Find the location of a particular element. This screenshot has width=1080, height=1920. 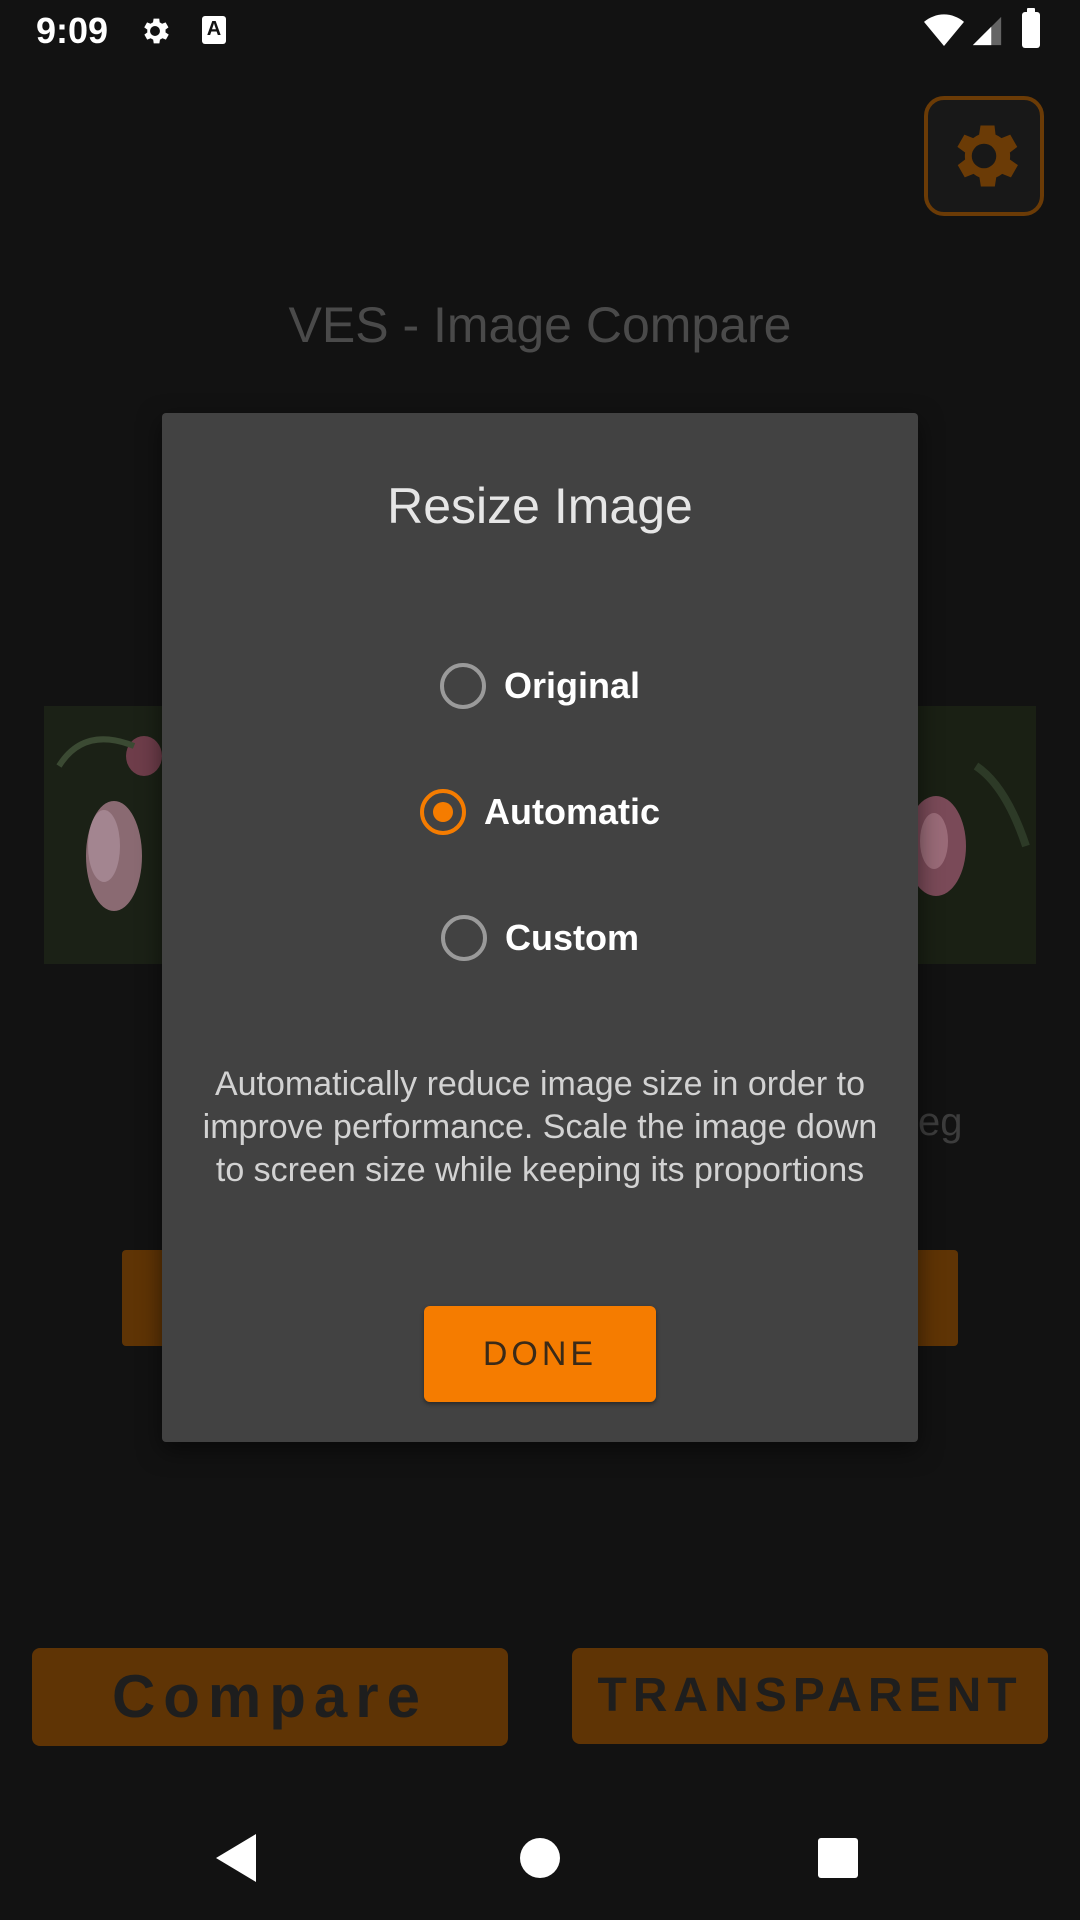

home-icon is located at coordinates (540, 1858).